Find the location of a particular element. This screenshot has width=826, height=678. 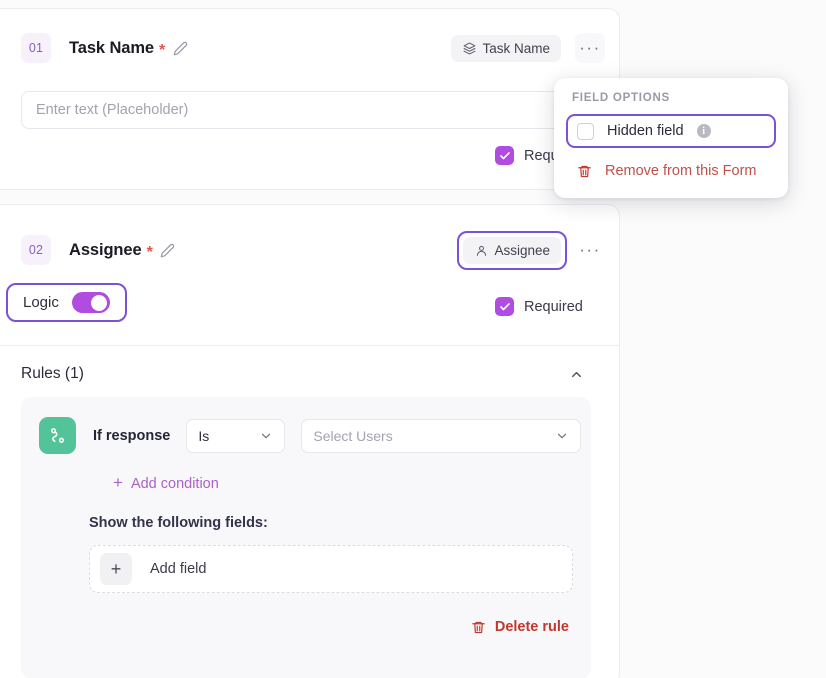

show-following-fields-label: Show the following fields: is located at coordinates (178, 523).